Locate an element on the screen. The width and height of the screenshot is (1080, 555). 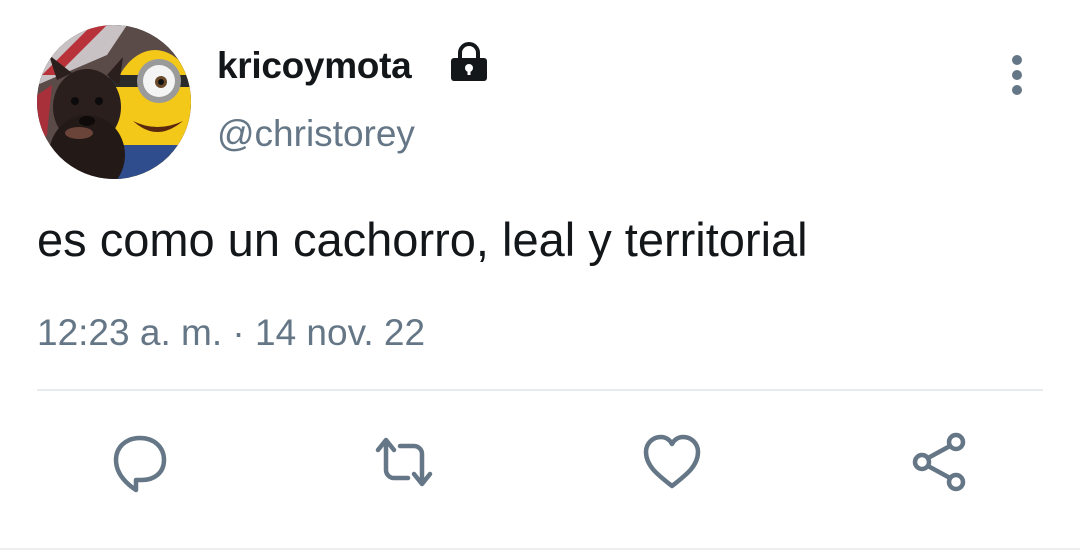
retweet-icon is located at coordinates (404, 462).